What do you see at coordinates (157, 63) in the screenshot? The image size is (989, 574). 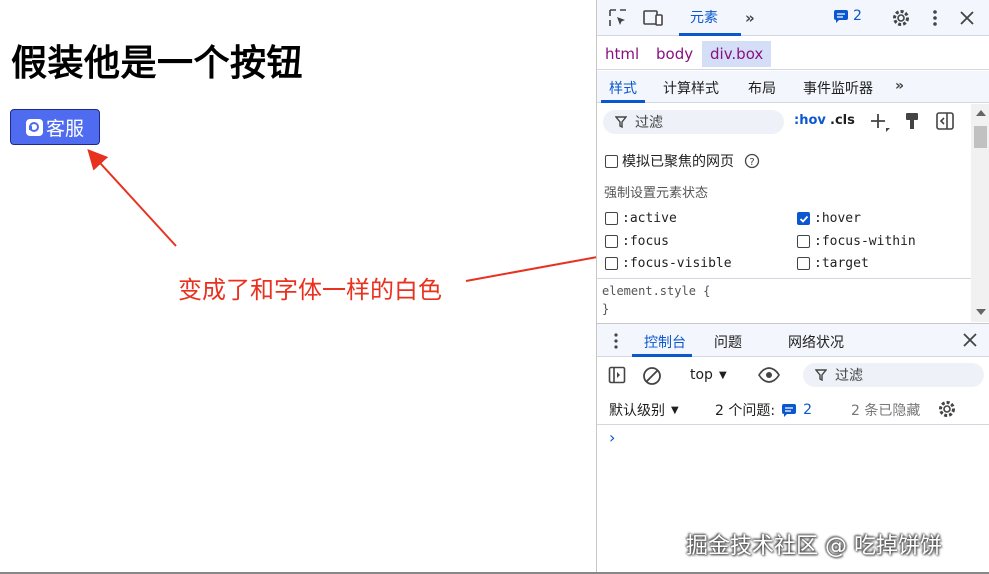 I see `page-title: 假装他是一个按钮` at bounding box center [157, 63].